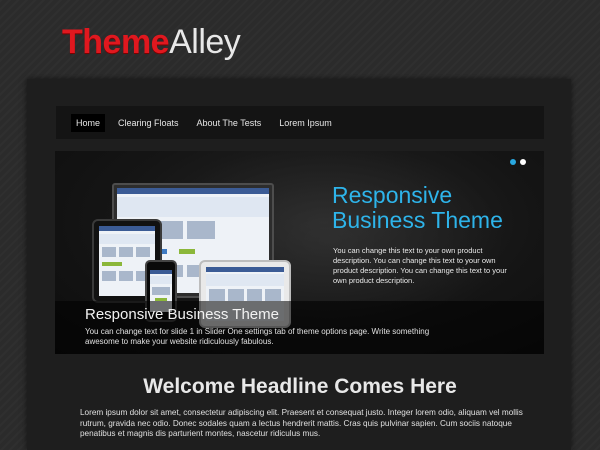 This screenshot has height=450, width=600. Describe the element at coordinates (417, 207) in the screenshot. I see `slide-heading: Responsive Business Theme` at that location.